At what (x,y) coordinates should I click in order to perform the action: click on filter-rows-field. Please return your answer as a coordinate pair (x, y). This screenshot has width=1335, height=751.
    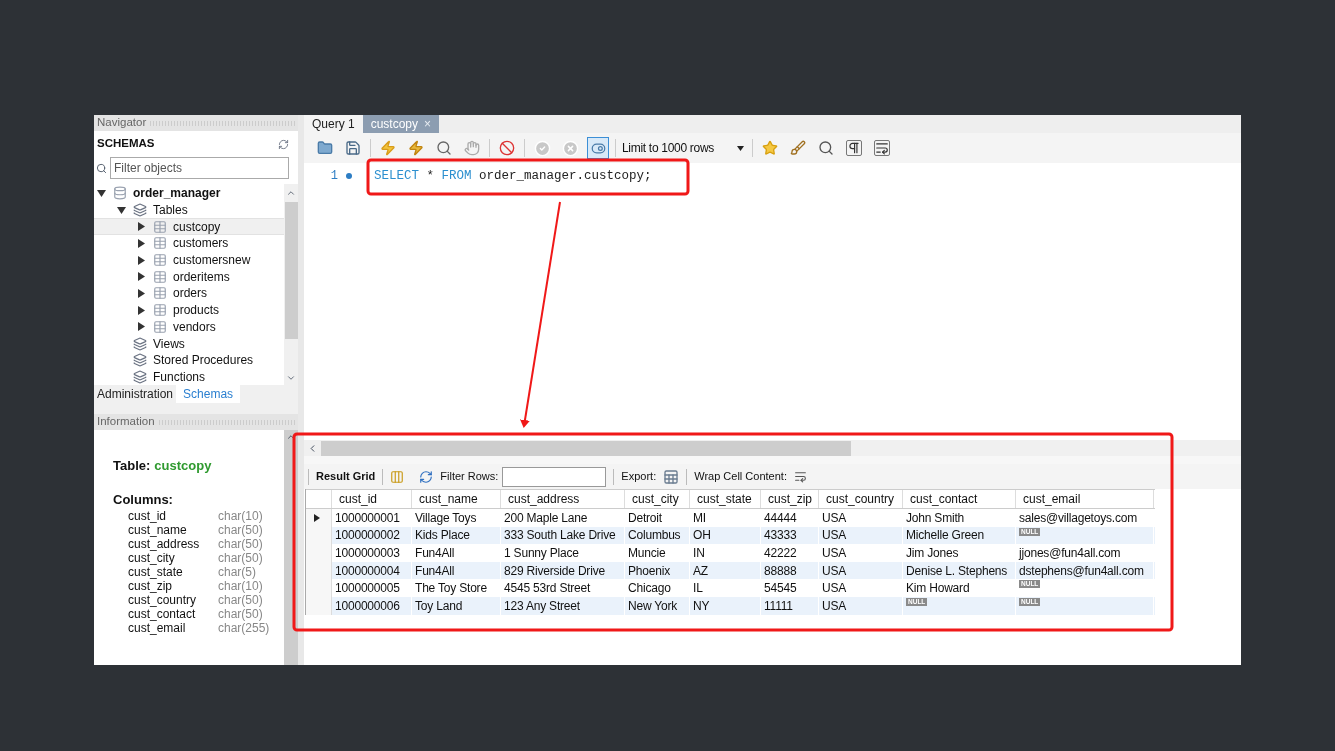
    Looking at the image, I should click on (554, 476).